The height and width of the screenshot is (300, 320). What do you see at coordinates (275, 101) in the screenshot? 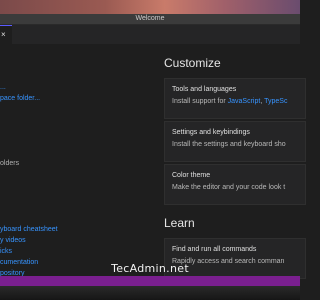
I see `typescript-link: TypeSc` at bounding box center [275, 101].